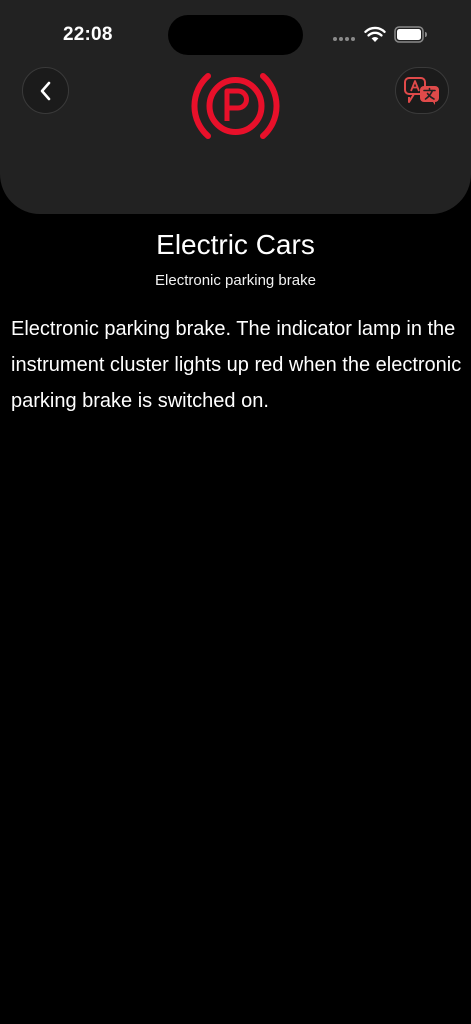 This screenshot has width=471, height=1024. I want to click on back-button, so click(45, 90).